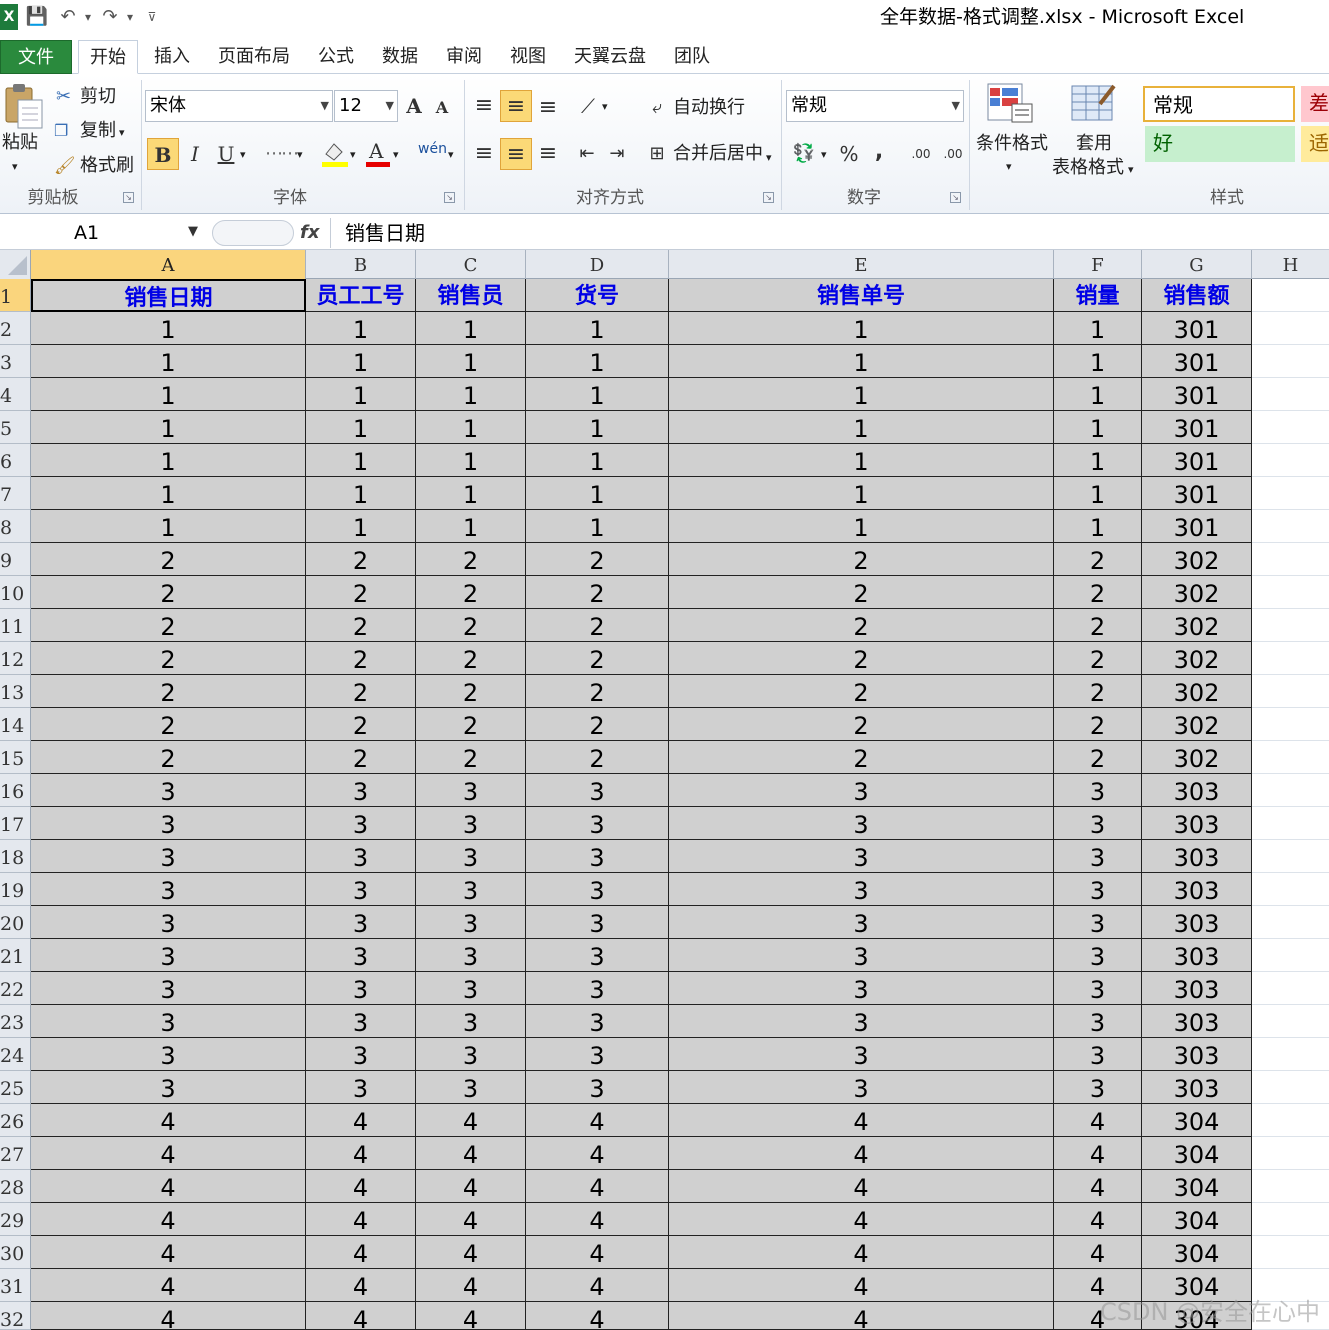 Image resolution: width=1329 pixels, height=1330 pixels. What do you see at coordinates (953, 154) in the screenshot?
I see `decrease-decimal-button: .00` at bounding box center [953, 154].